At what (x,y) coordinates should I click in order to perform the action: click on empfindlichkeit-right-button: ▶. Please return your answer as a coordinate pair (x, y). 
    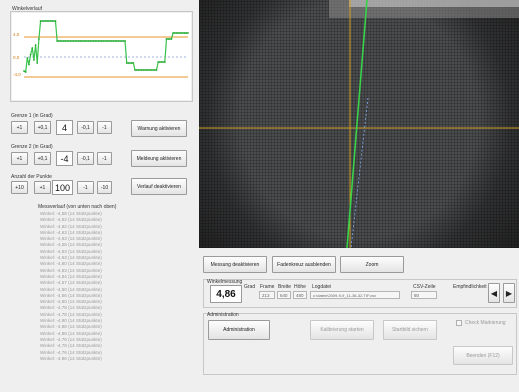
    Looking at the image, I should click on (509, 293).